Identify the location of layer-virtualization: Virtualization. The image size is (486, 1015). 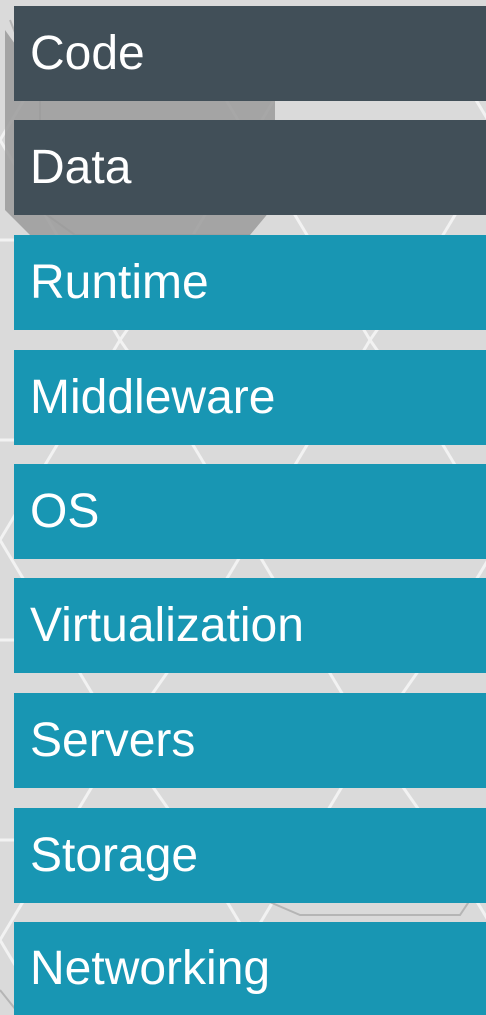
(250, 625).